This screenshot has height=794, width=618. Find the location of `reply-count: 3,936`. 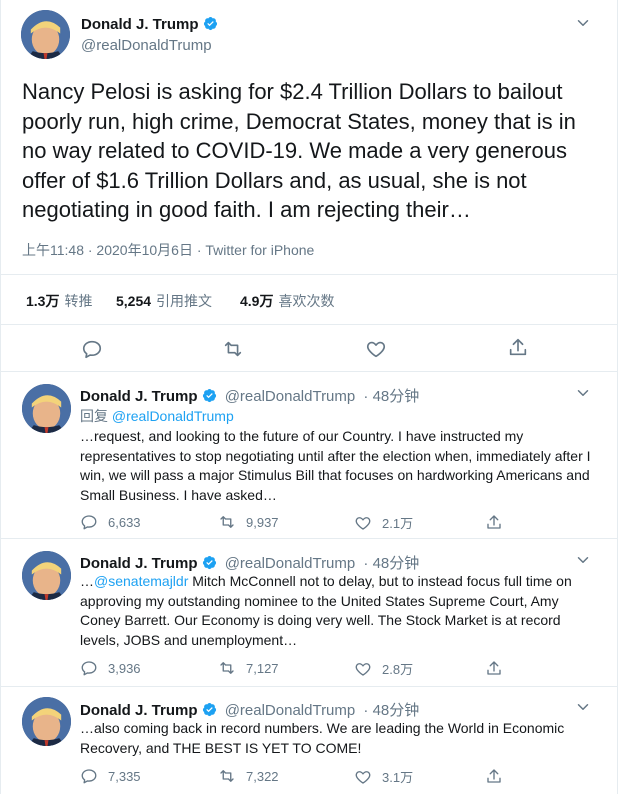

reply-count: 3,936 is located at coordinates (124, 668).